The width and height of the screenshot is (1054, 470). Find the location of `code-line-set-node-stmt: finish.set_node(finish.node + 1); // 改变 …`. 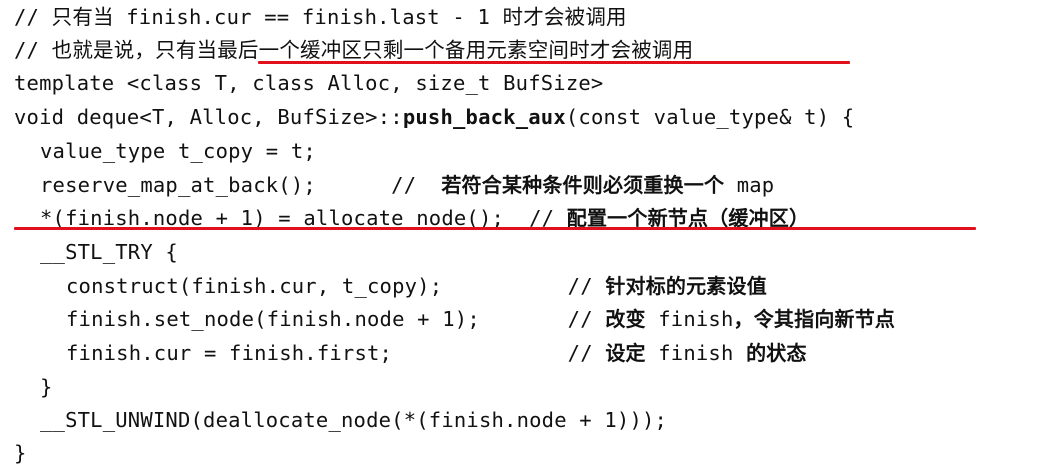

code-line-set-node-stmt: finish.set_node(finish.node + 1); // 改变 … is located at coordinates (480, 319).